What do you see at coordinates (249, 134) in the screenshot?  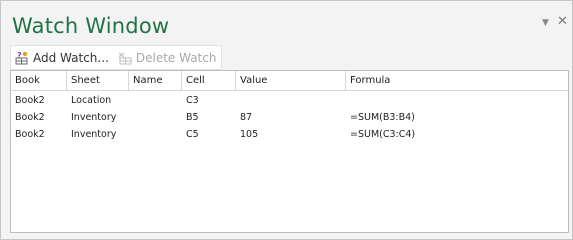 I see `value-cell: 105` at bounding box center [249, 134].